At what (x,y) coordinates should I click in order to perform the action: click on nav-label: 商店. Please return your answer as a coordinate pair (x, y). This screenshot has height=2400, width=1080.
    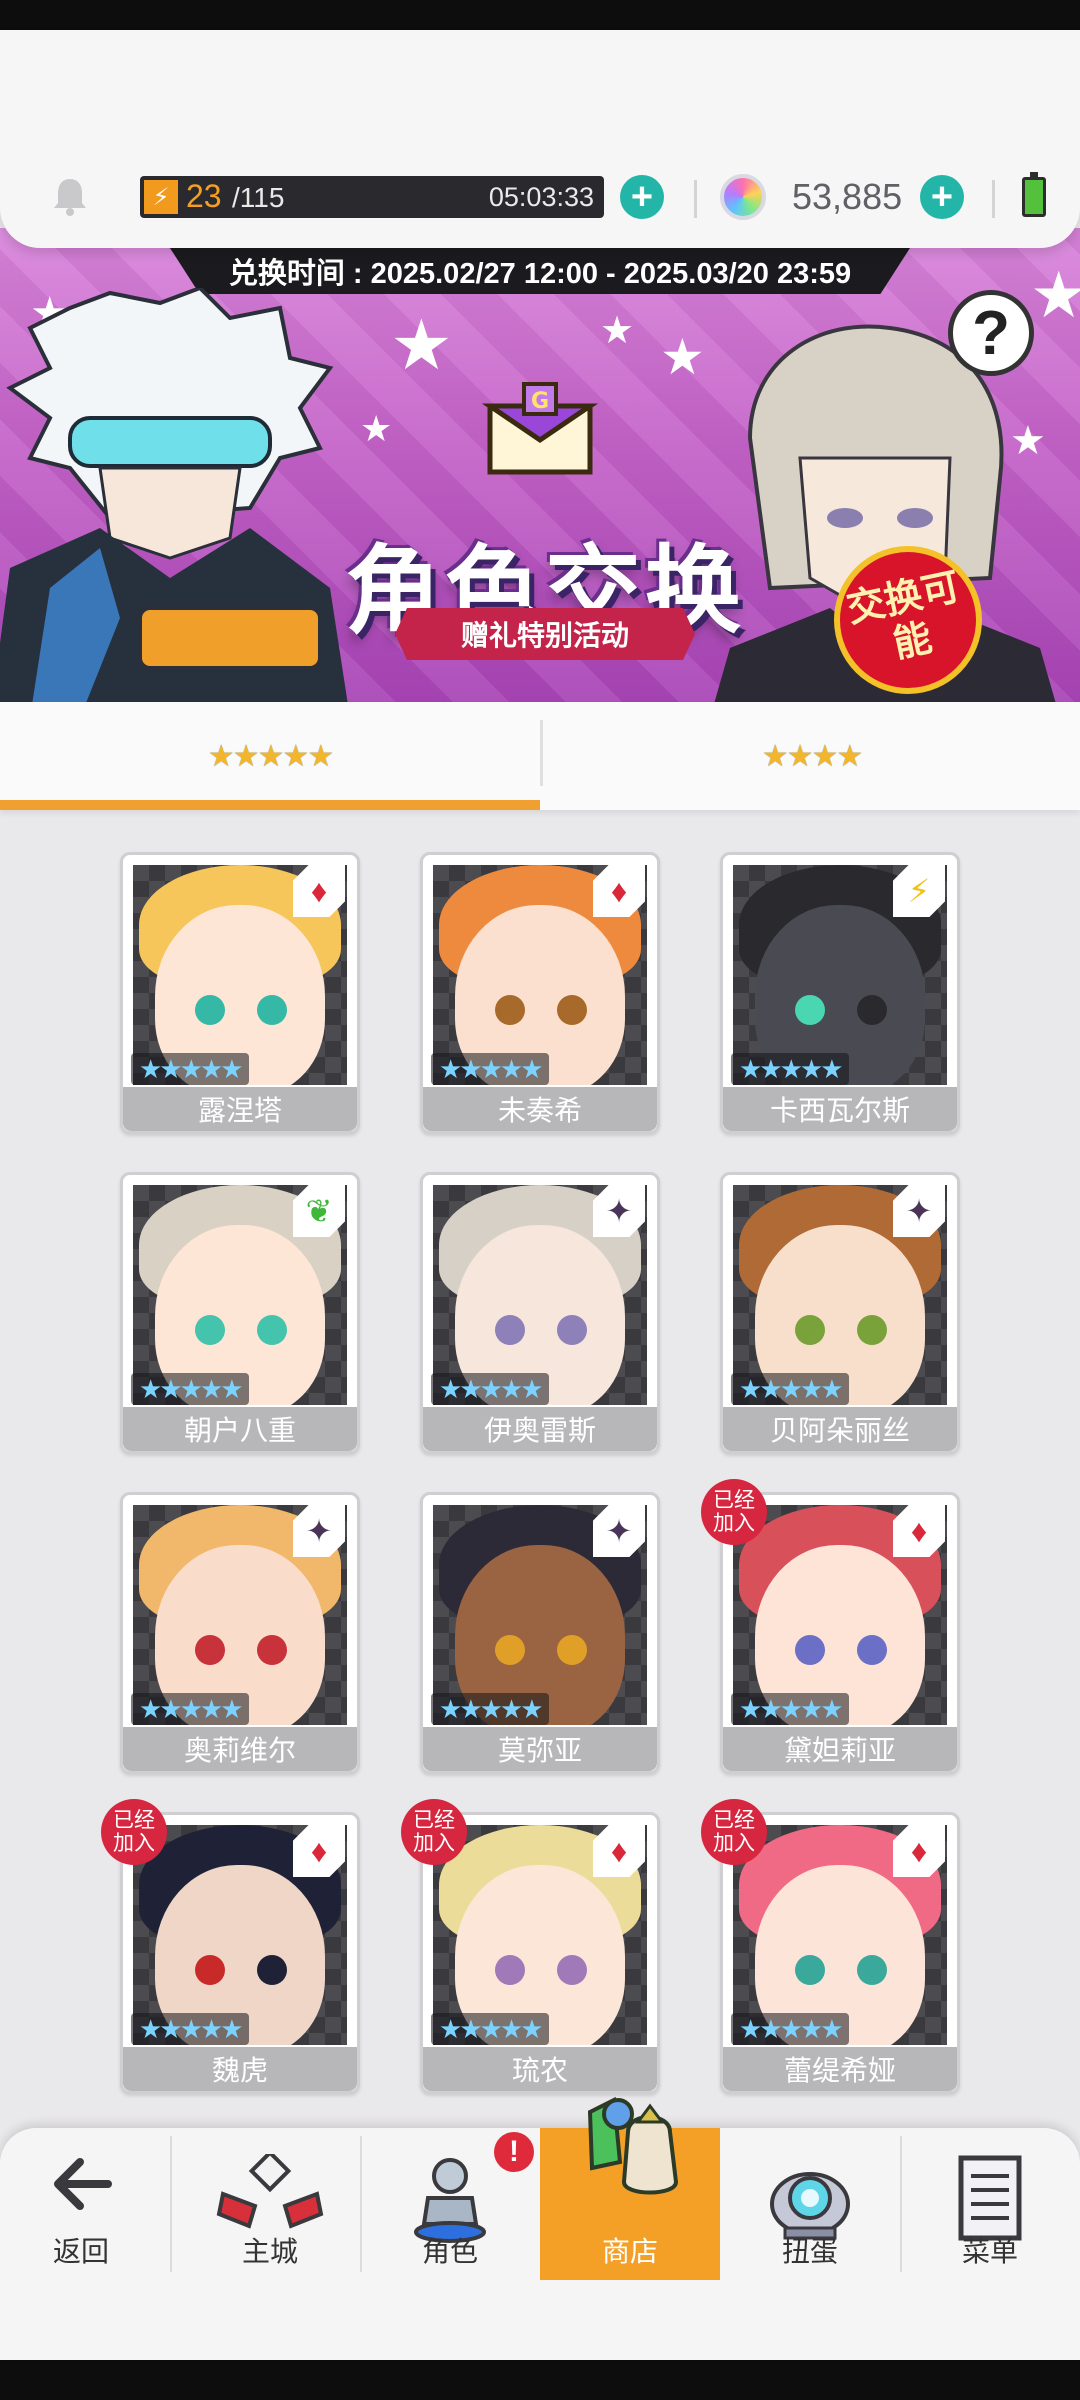
    Looking at the image, I should click on (629, 2251).